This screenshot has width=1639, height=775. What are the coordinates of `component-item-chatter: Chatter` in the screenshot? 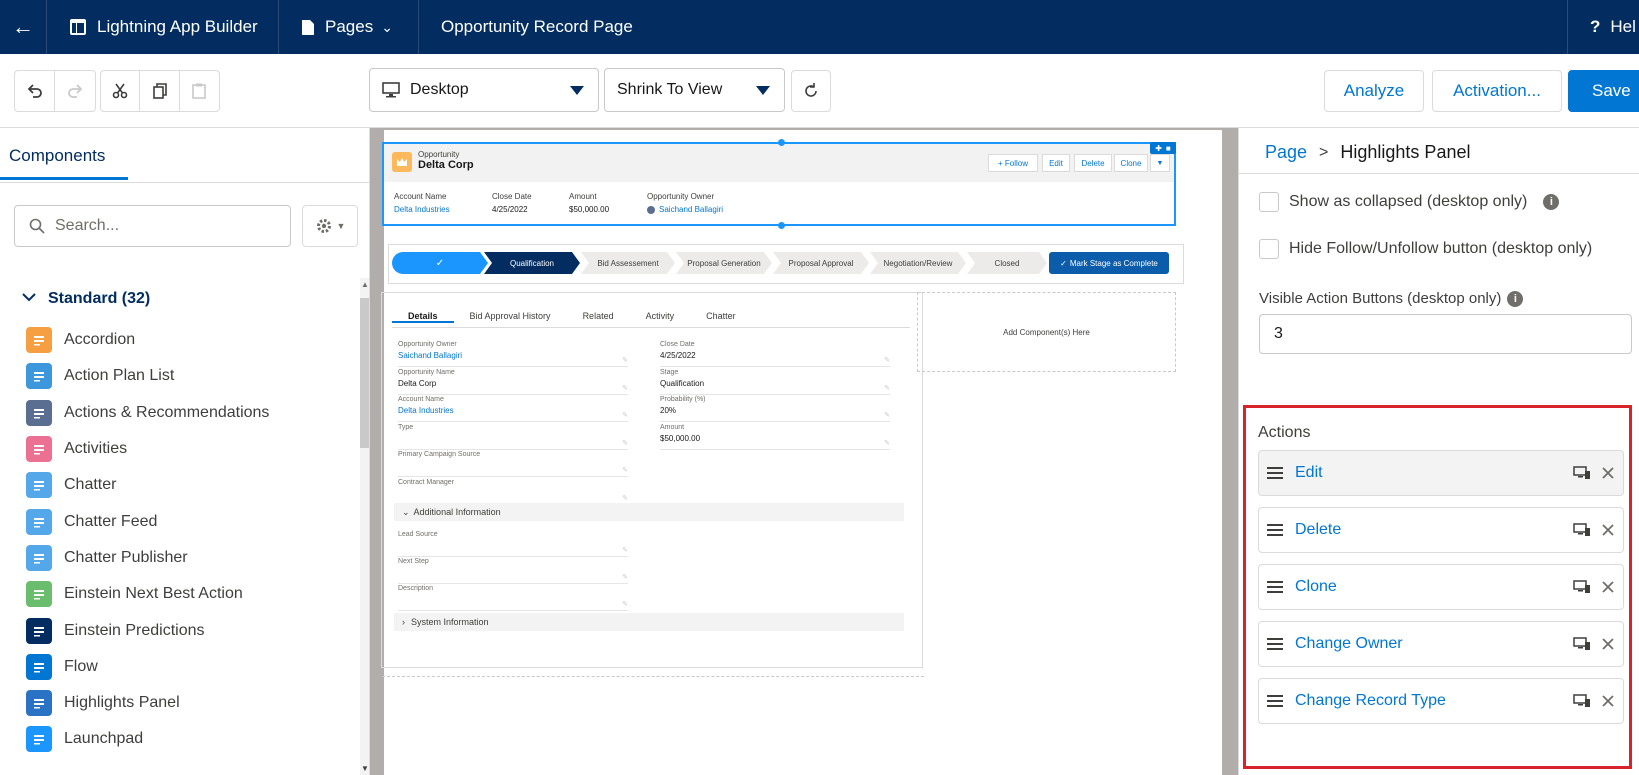 It's located at (186, 485).